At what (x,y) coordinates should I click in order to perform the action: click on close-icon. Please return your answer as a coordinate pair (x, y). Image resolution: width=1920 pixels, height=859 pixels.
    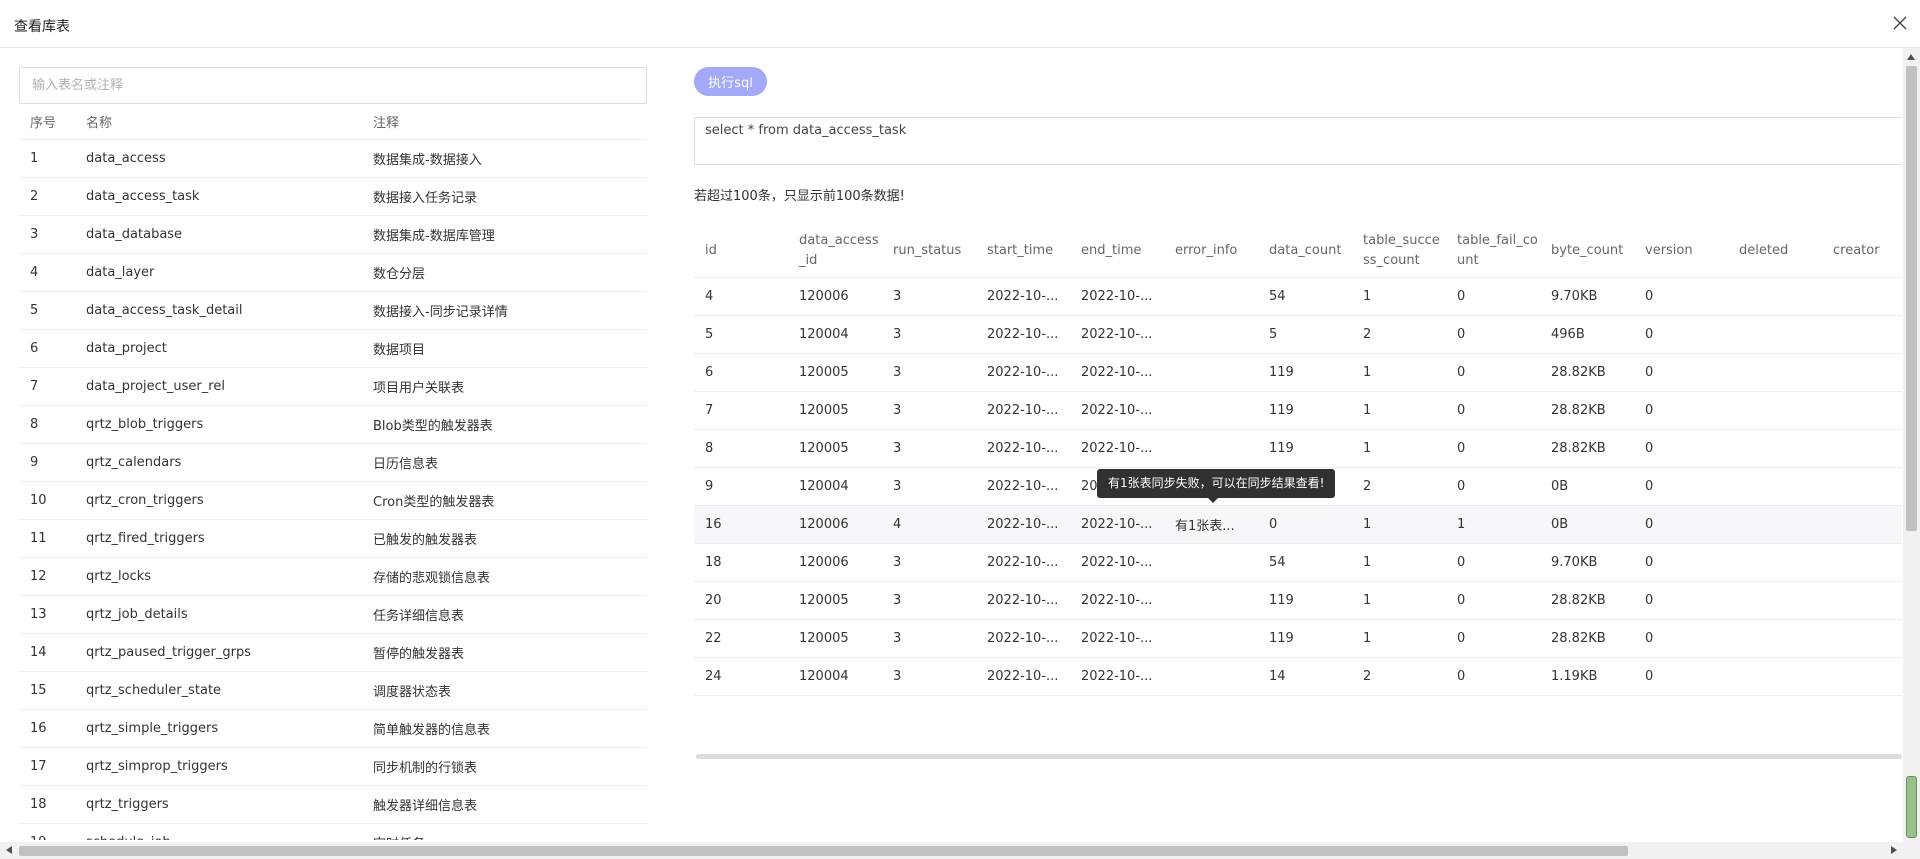
    Looking at the image, I should click on (1900, 23).